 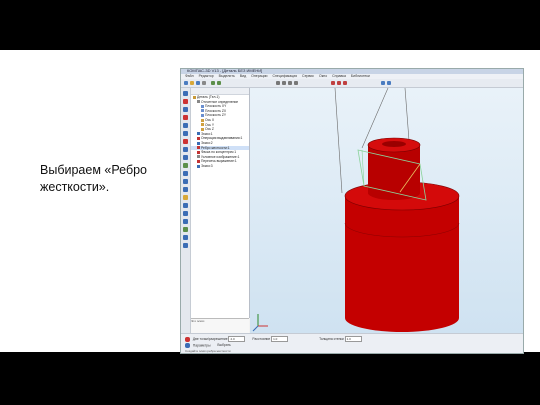 I want to click on undo-icon, so click(x=213, y=83).